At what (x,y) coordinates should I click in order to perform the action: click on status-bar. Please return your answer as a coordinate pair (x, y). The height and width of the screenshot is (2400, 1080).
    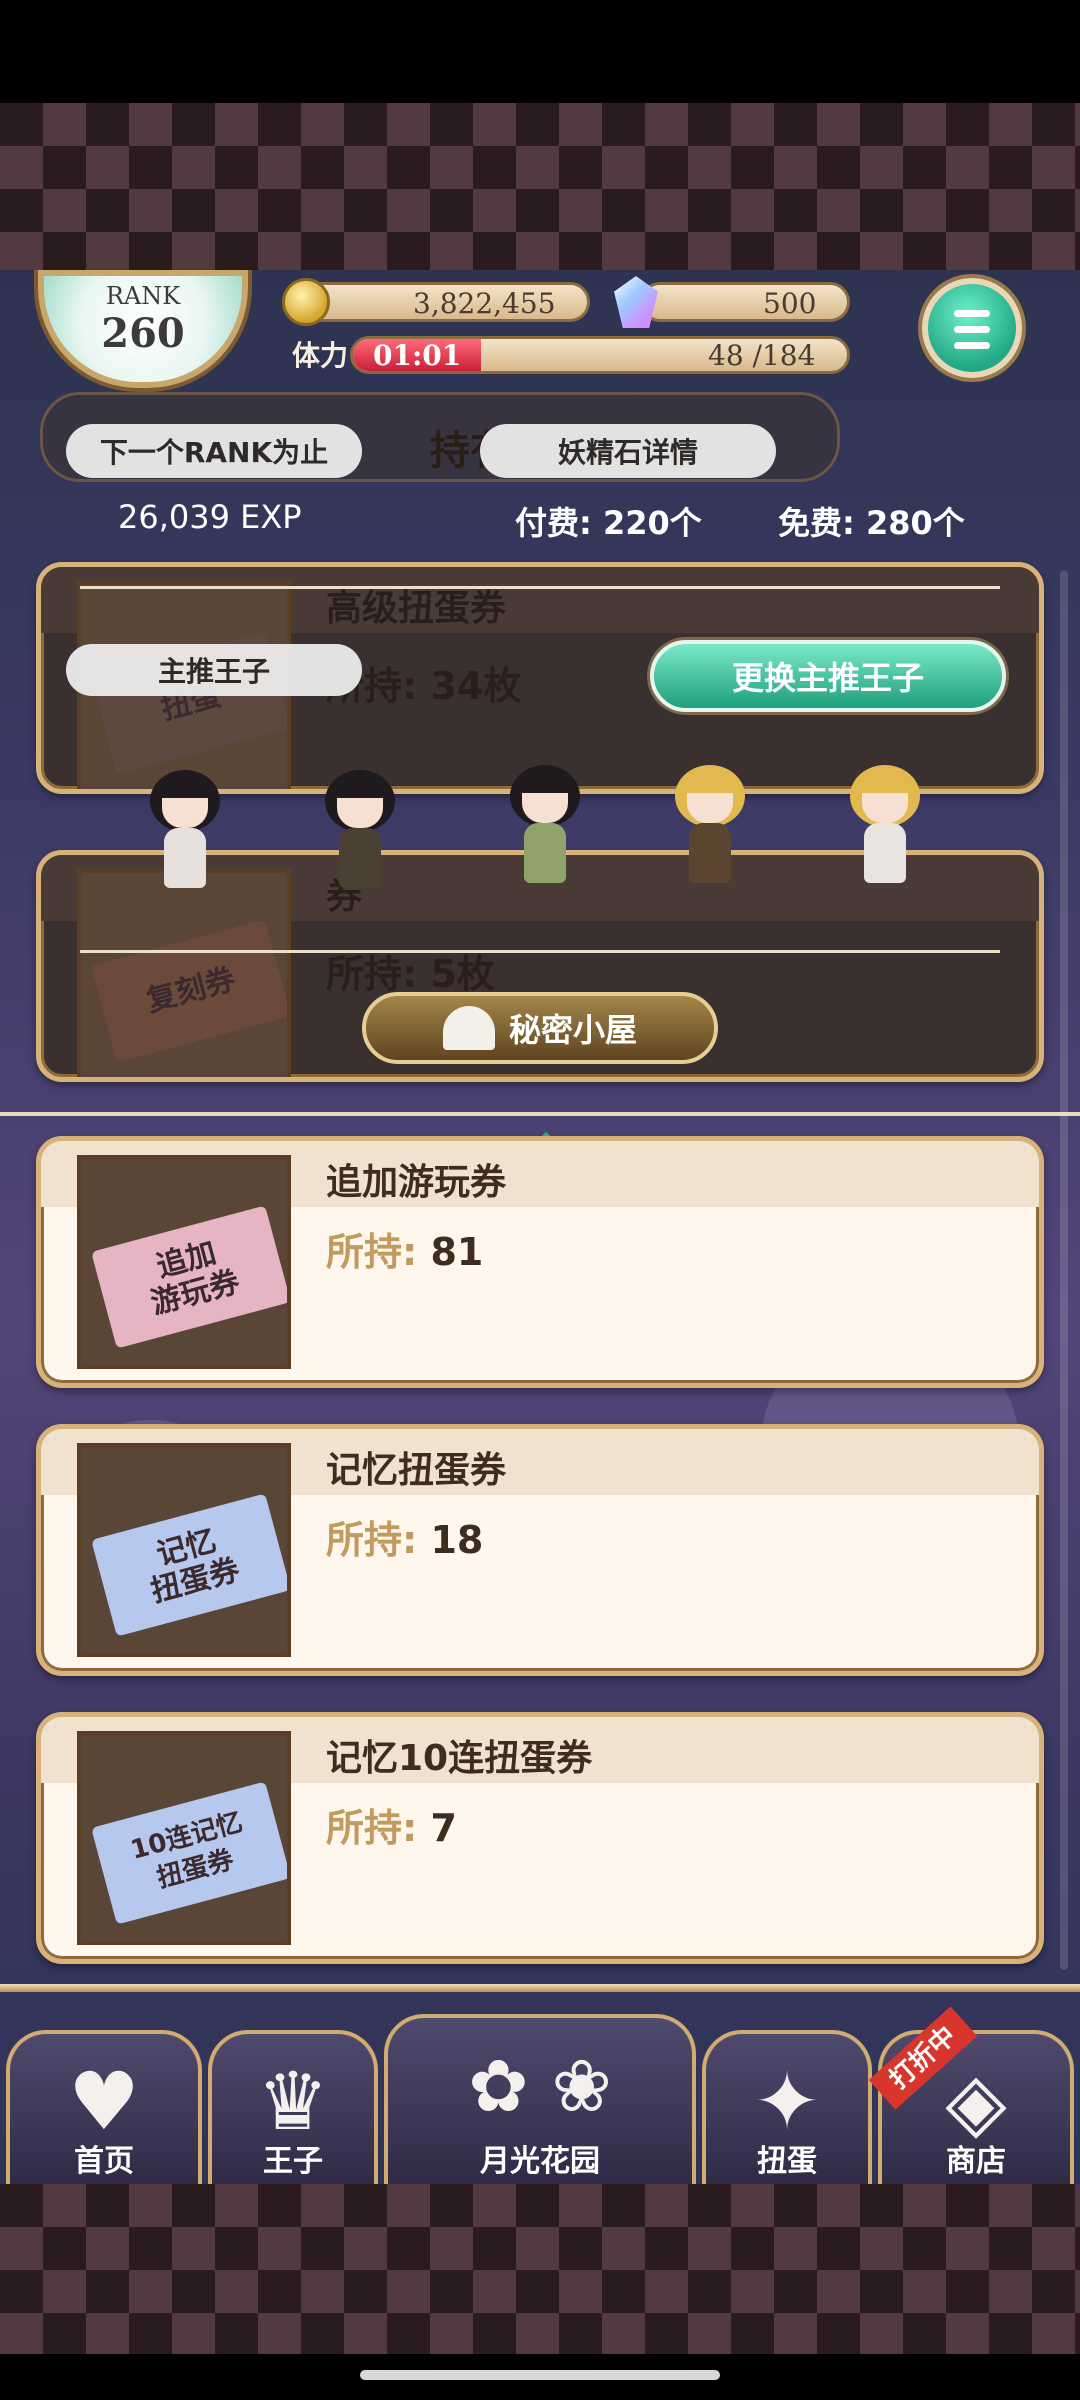
    Looking at the image, I should click on (540, 51).